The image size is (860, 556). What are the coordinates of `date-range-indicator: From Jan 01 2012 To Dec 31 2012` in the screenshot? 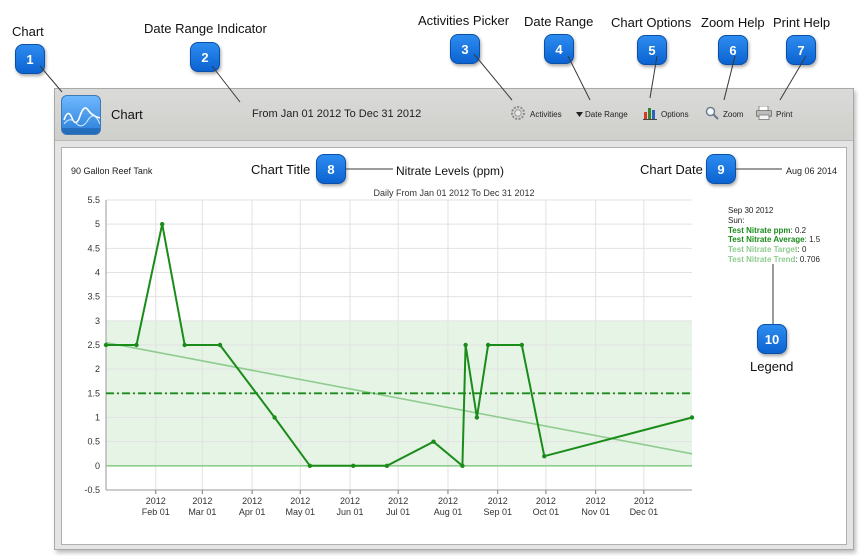 It's located at (337, 114).